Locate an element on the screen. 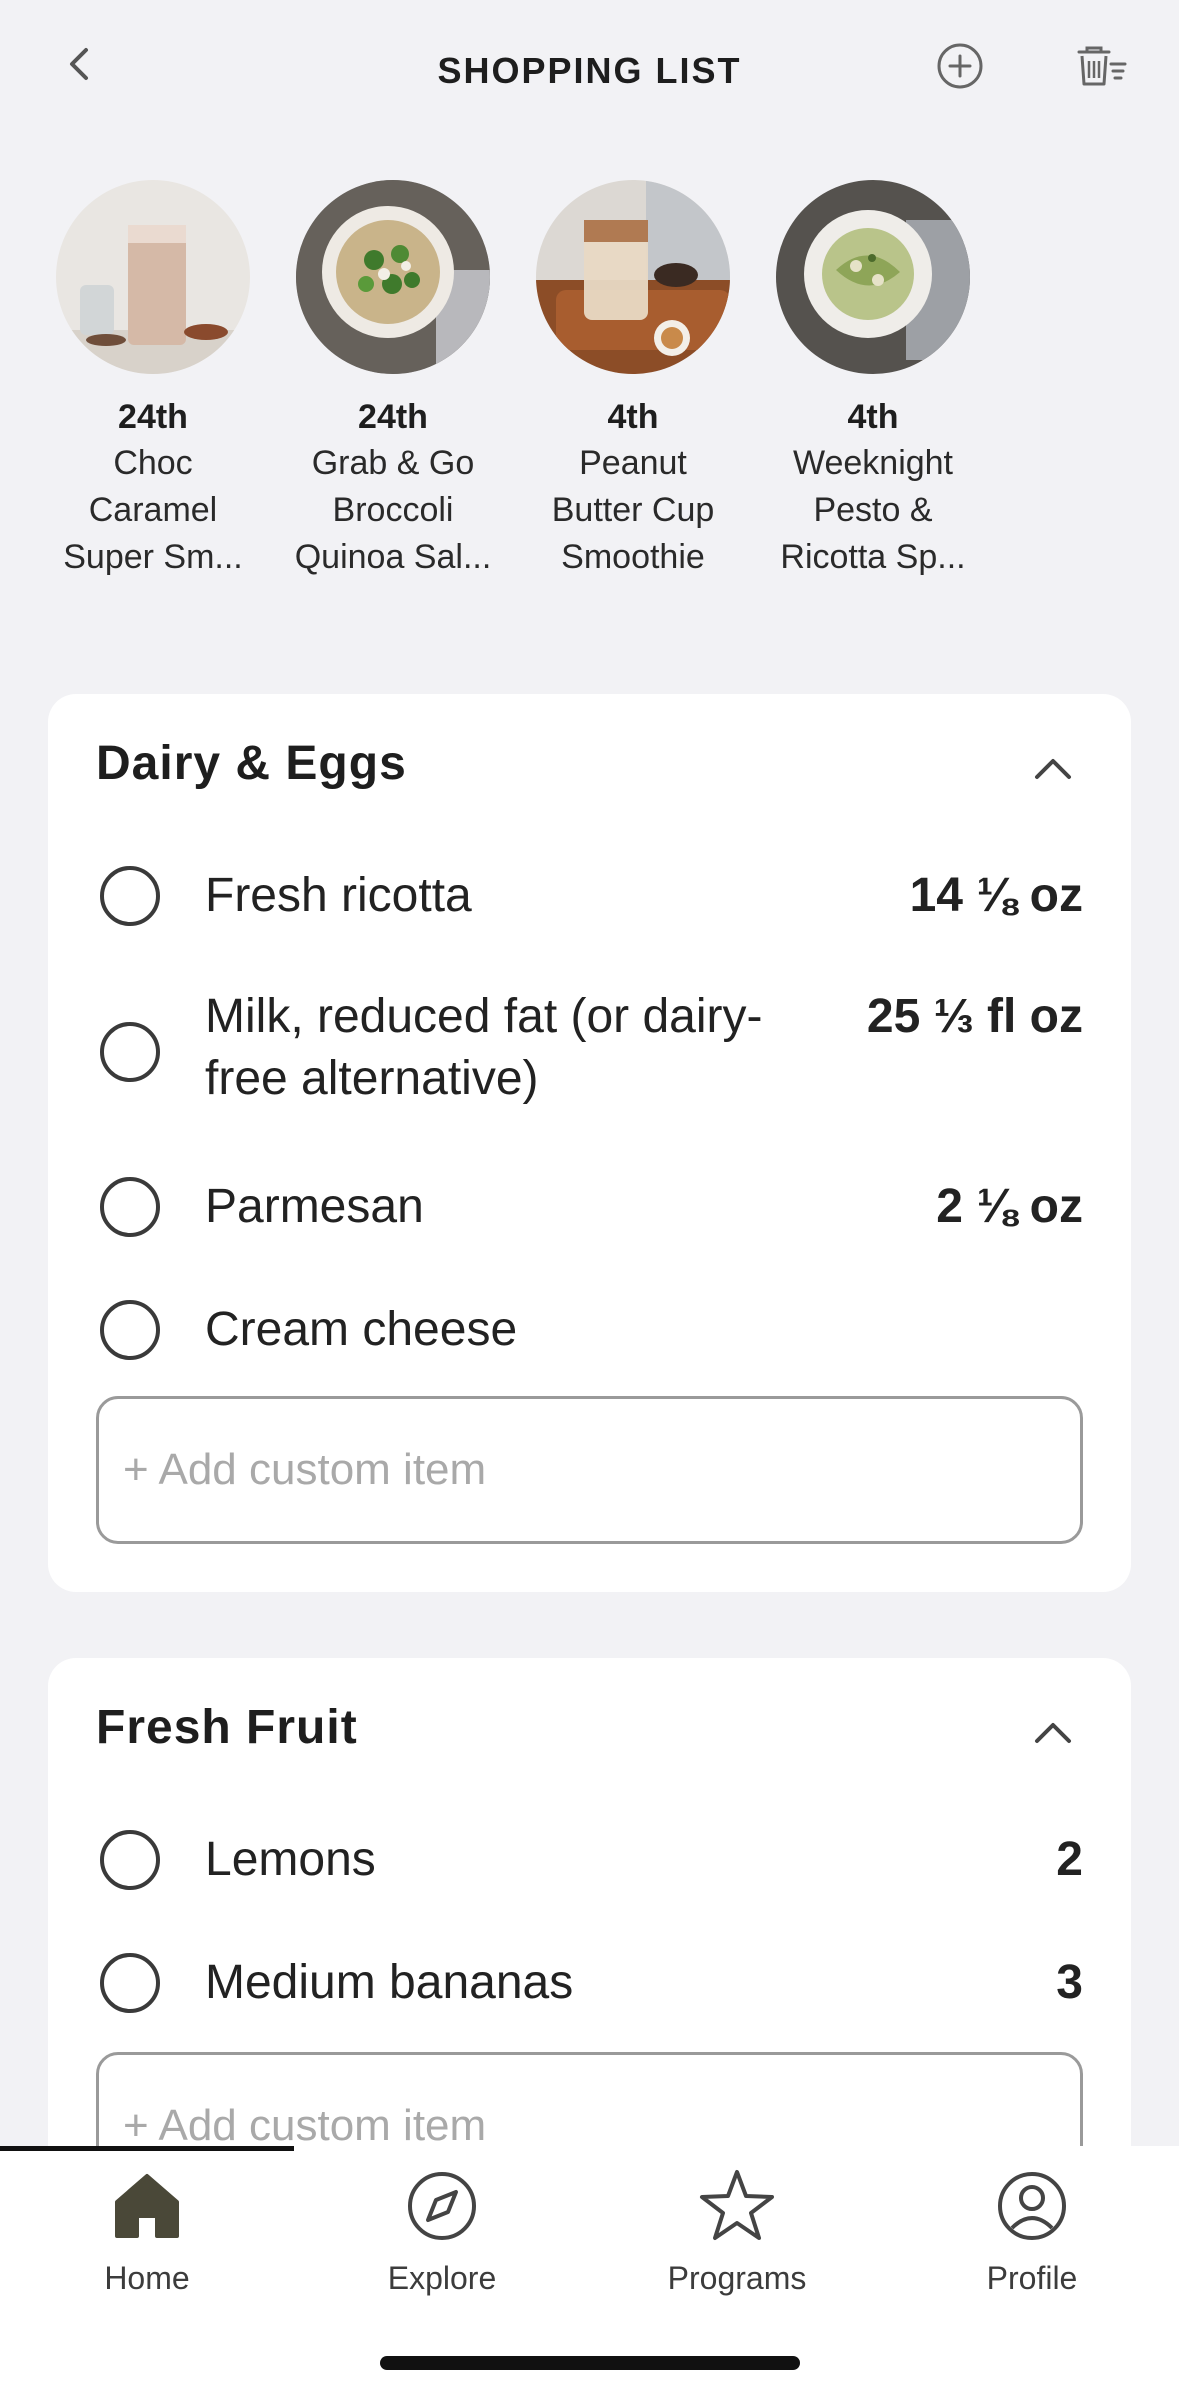 This screenshot has width=1179, height=2396. trash-list-icon is located at coordinates (1102, 68).